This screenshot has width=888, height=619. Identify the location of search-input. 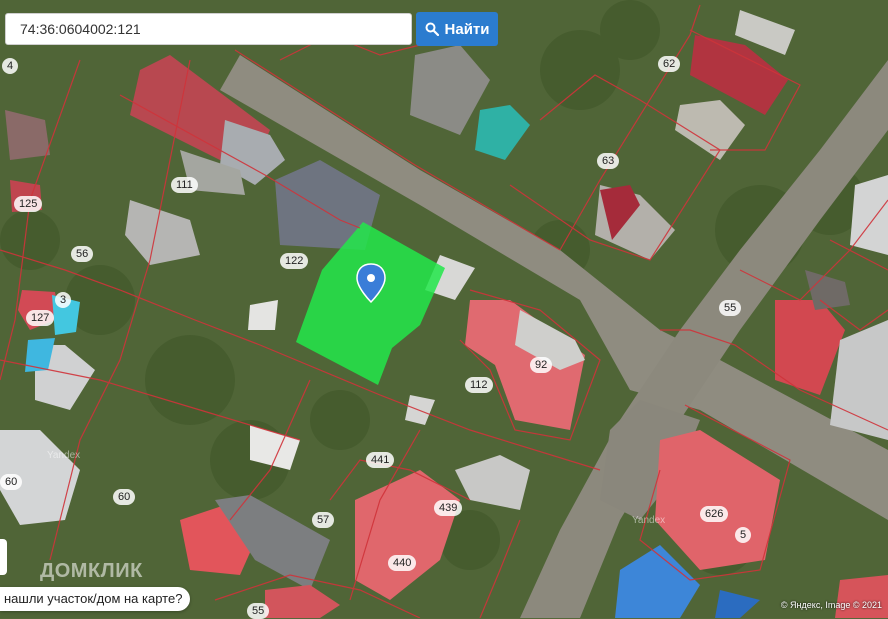
(208, 29).